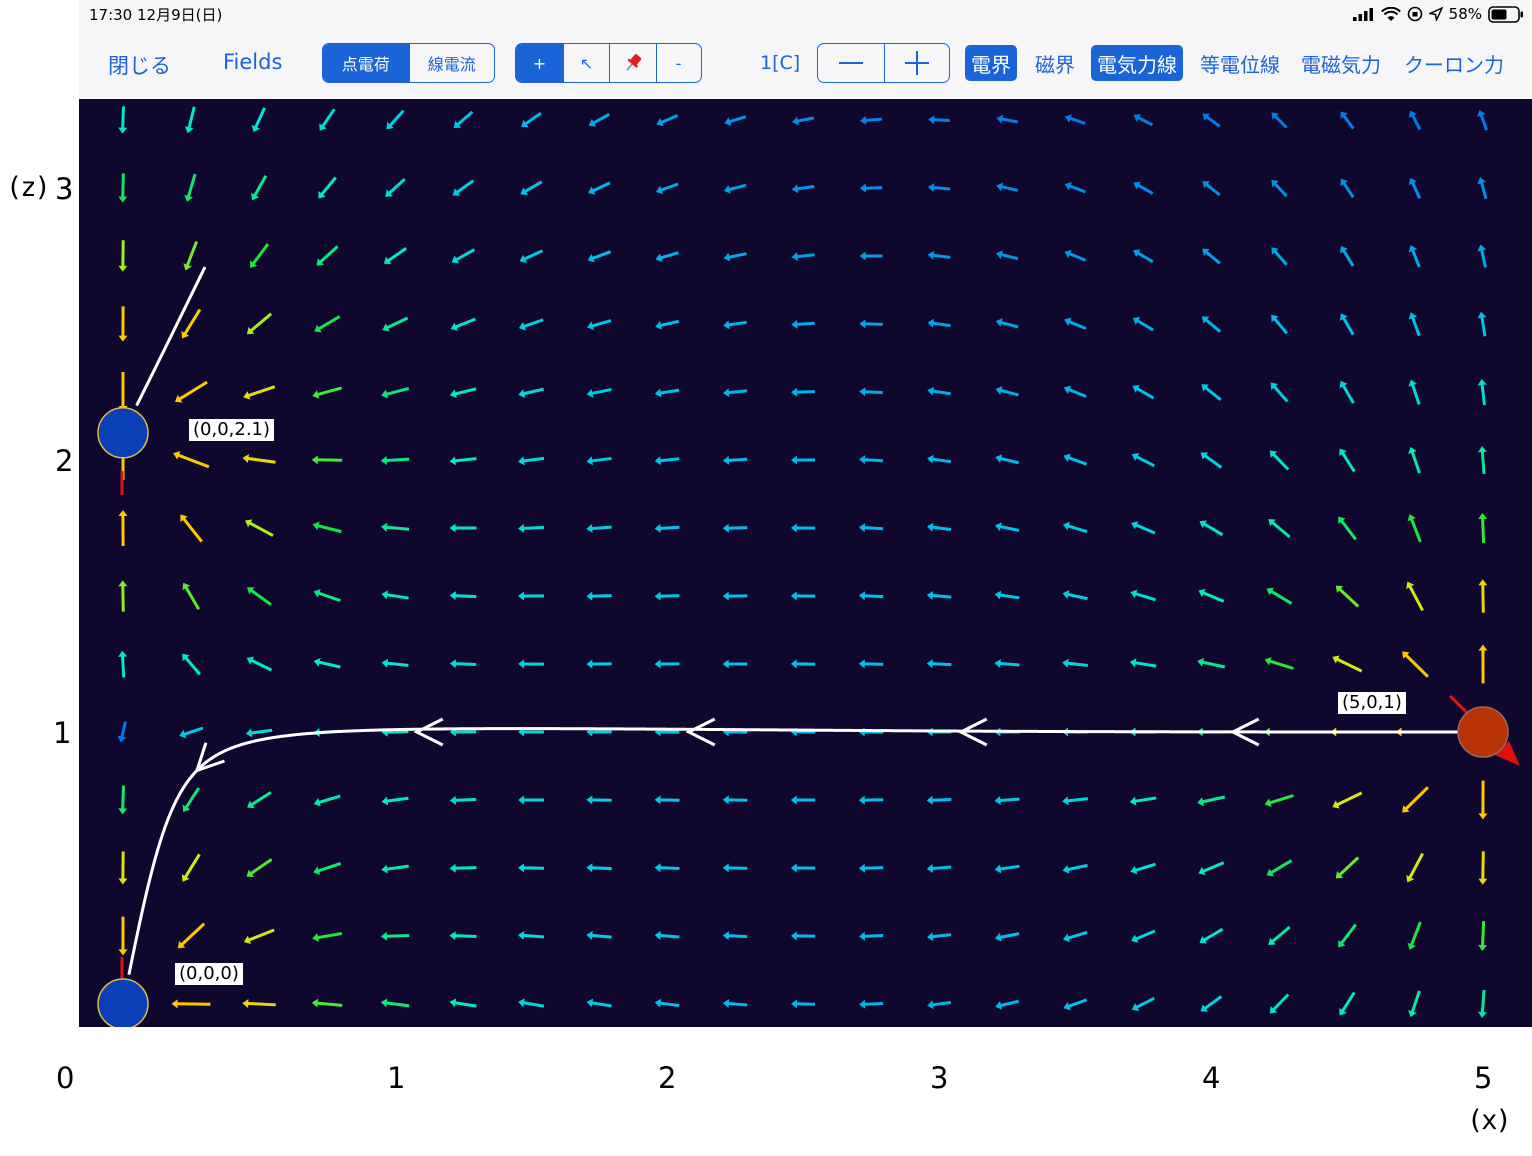 Image resolution: width=1532 pixels, height=1156 pixels. What do you see at coordinates (1505, 14) in the screenshot?
I see `battery-icon` at bounding box center [1505, 14].